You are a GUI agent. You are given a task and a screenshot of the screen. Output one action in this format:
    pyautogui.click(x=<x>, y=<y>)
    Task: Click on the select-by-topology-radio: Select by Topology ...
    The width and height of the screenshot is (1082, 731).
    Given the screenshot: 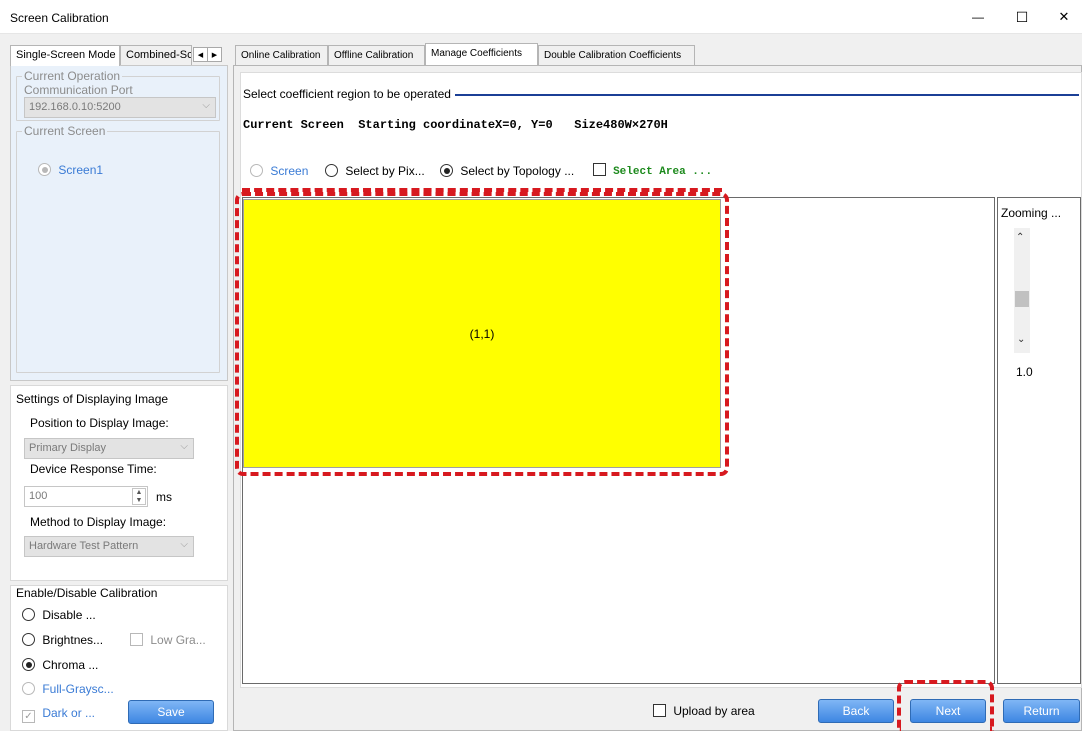 What is the action you would take?
    pyautogui.click(x=507, y=171)
    